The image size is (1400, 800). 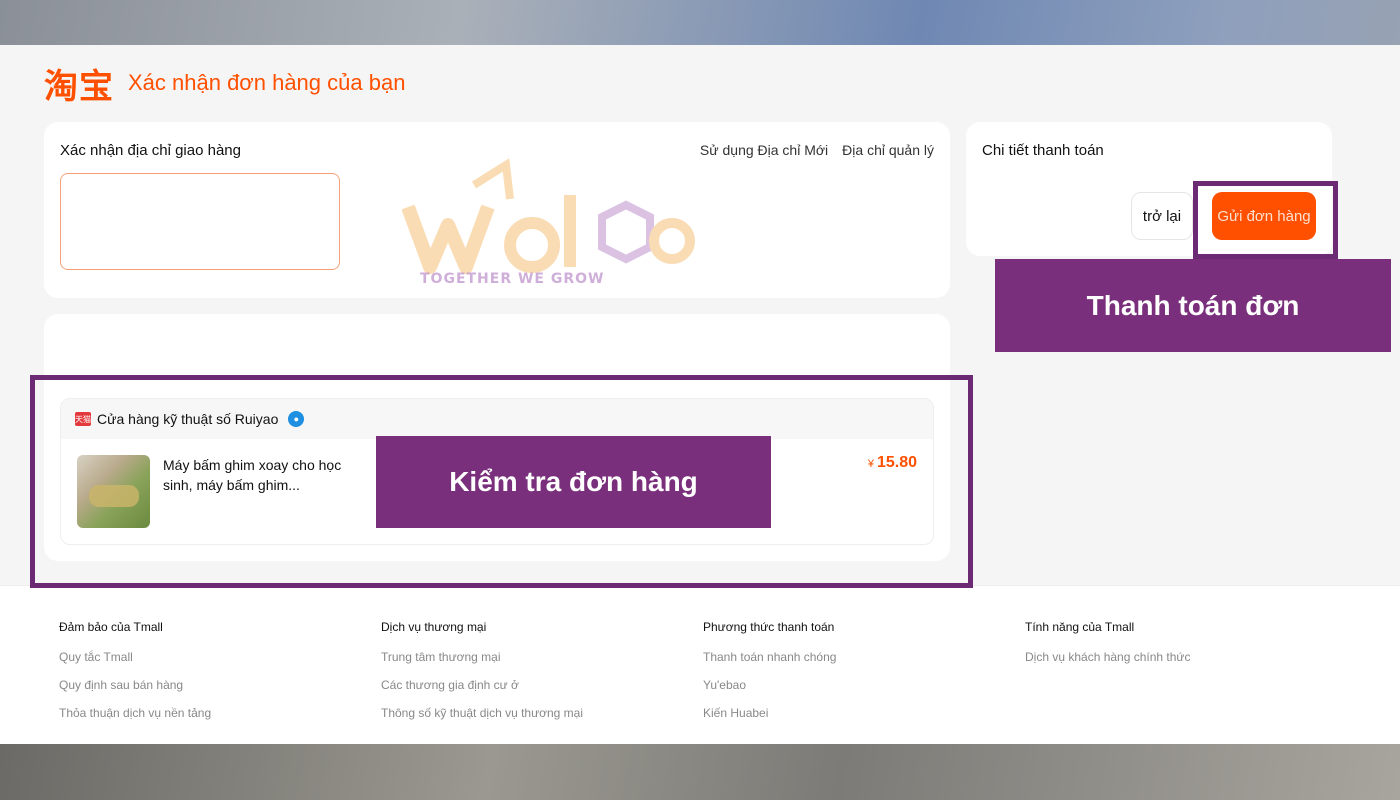 I want to click on footer-link: Quy định sau bán hàng, so click(x=135, y=685).